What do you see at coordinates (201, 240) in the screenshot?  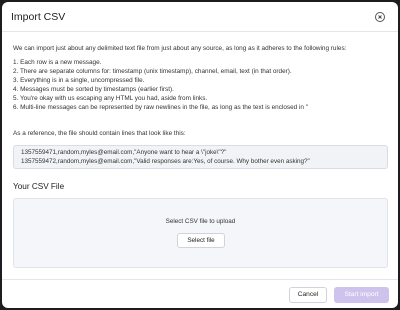 I see `select-file-button: Select file` at bounding box center [201, 240].